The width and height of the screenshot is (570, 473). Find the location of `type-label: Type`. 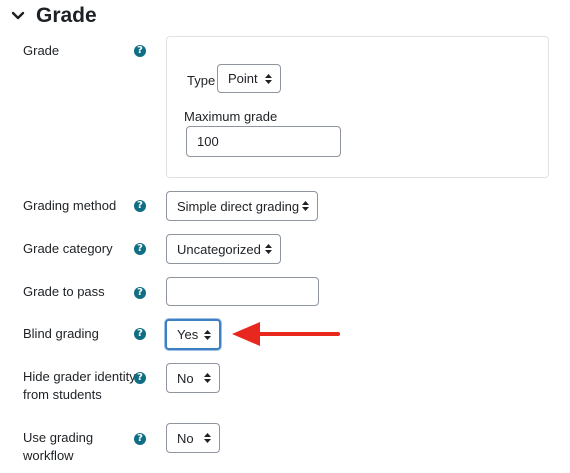

type-label: Type is located at coordinates (201, 80).